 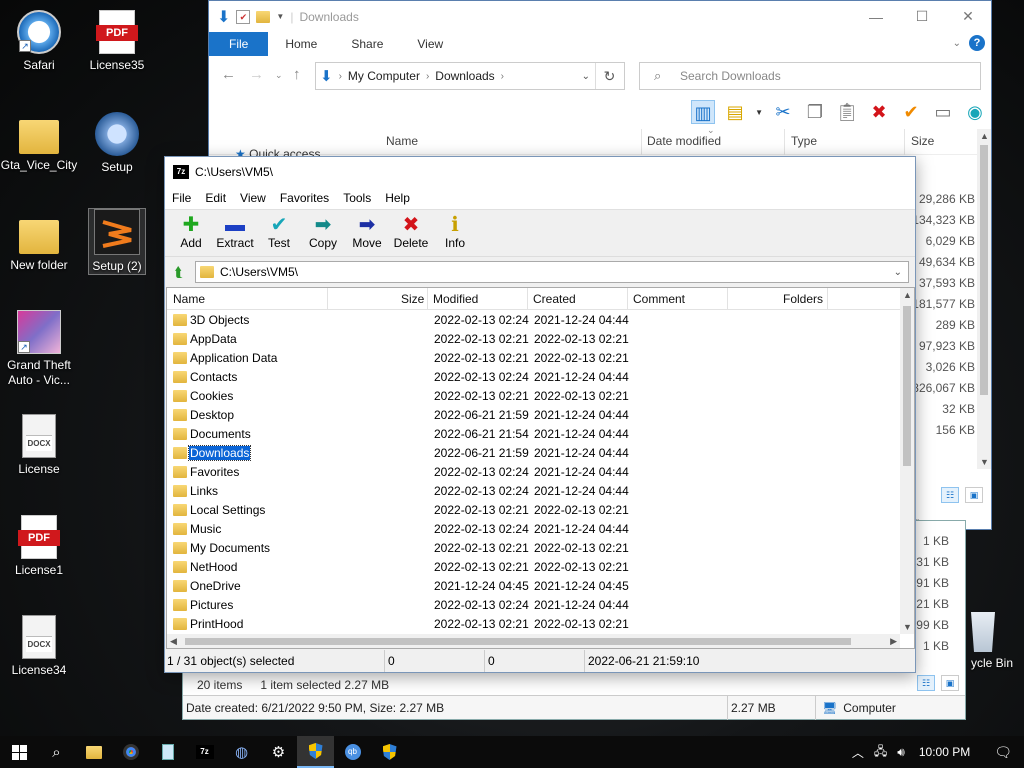 I want to click on column-comment: Comment, so click(x=659, y=299).